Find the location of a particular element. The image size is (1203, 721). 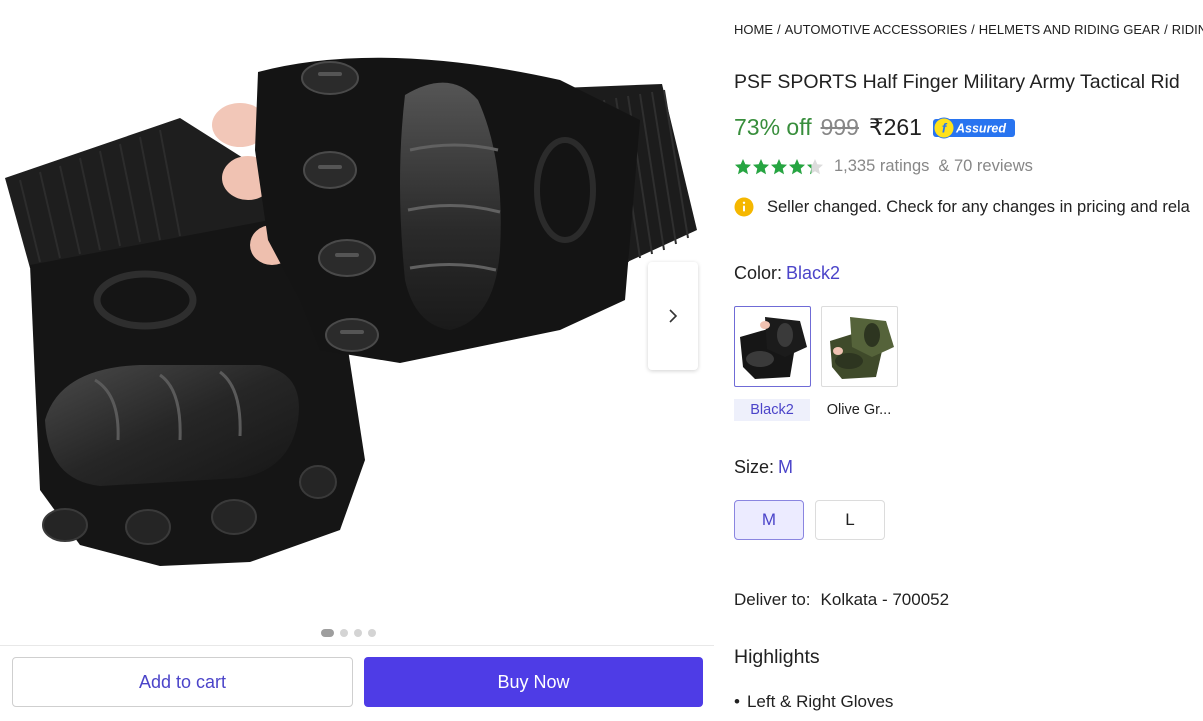

highlight-text: Left & Right Gloves is located at coordinates (820, 701).